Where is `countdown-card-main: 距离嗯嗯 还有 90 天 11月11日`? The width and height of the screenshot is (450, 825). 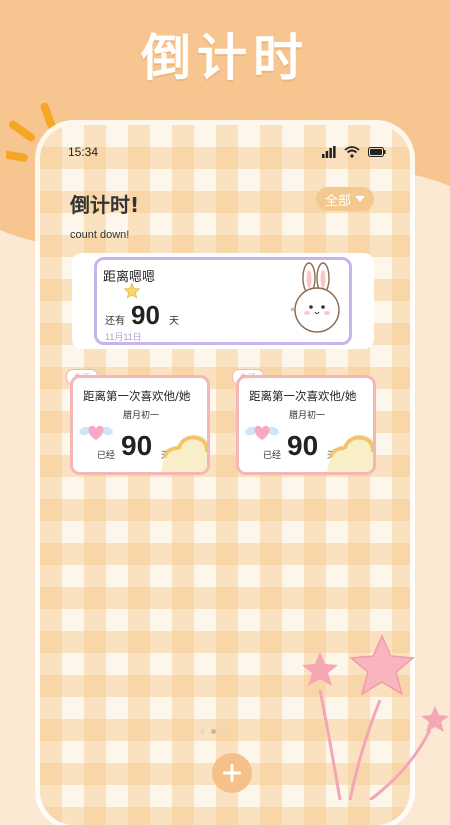
countdown-card-main: 距离嗯嗯 还有 90 天 11月11日 is located at coordinates (223, 301).